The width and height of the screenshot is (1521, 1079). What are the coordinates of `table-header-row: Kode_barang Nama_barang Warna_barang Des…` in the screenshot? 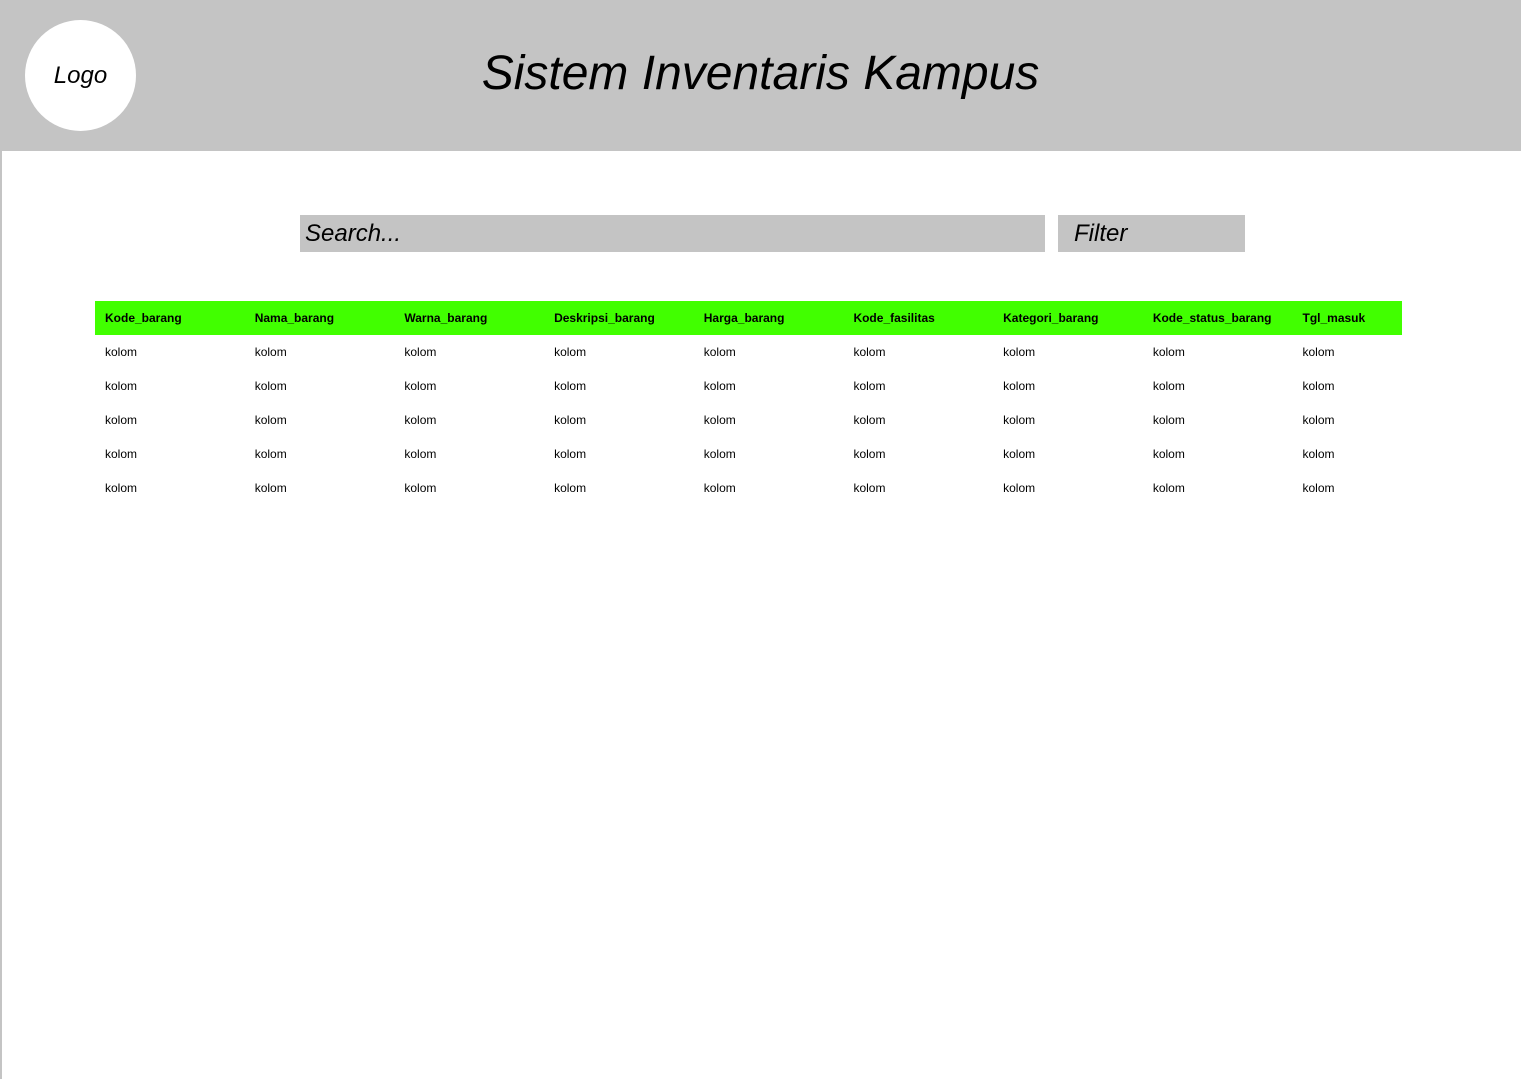 It's located at (748, 318).